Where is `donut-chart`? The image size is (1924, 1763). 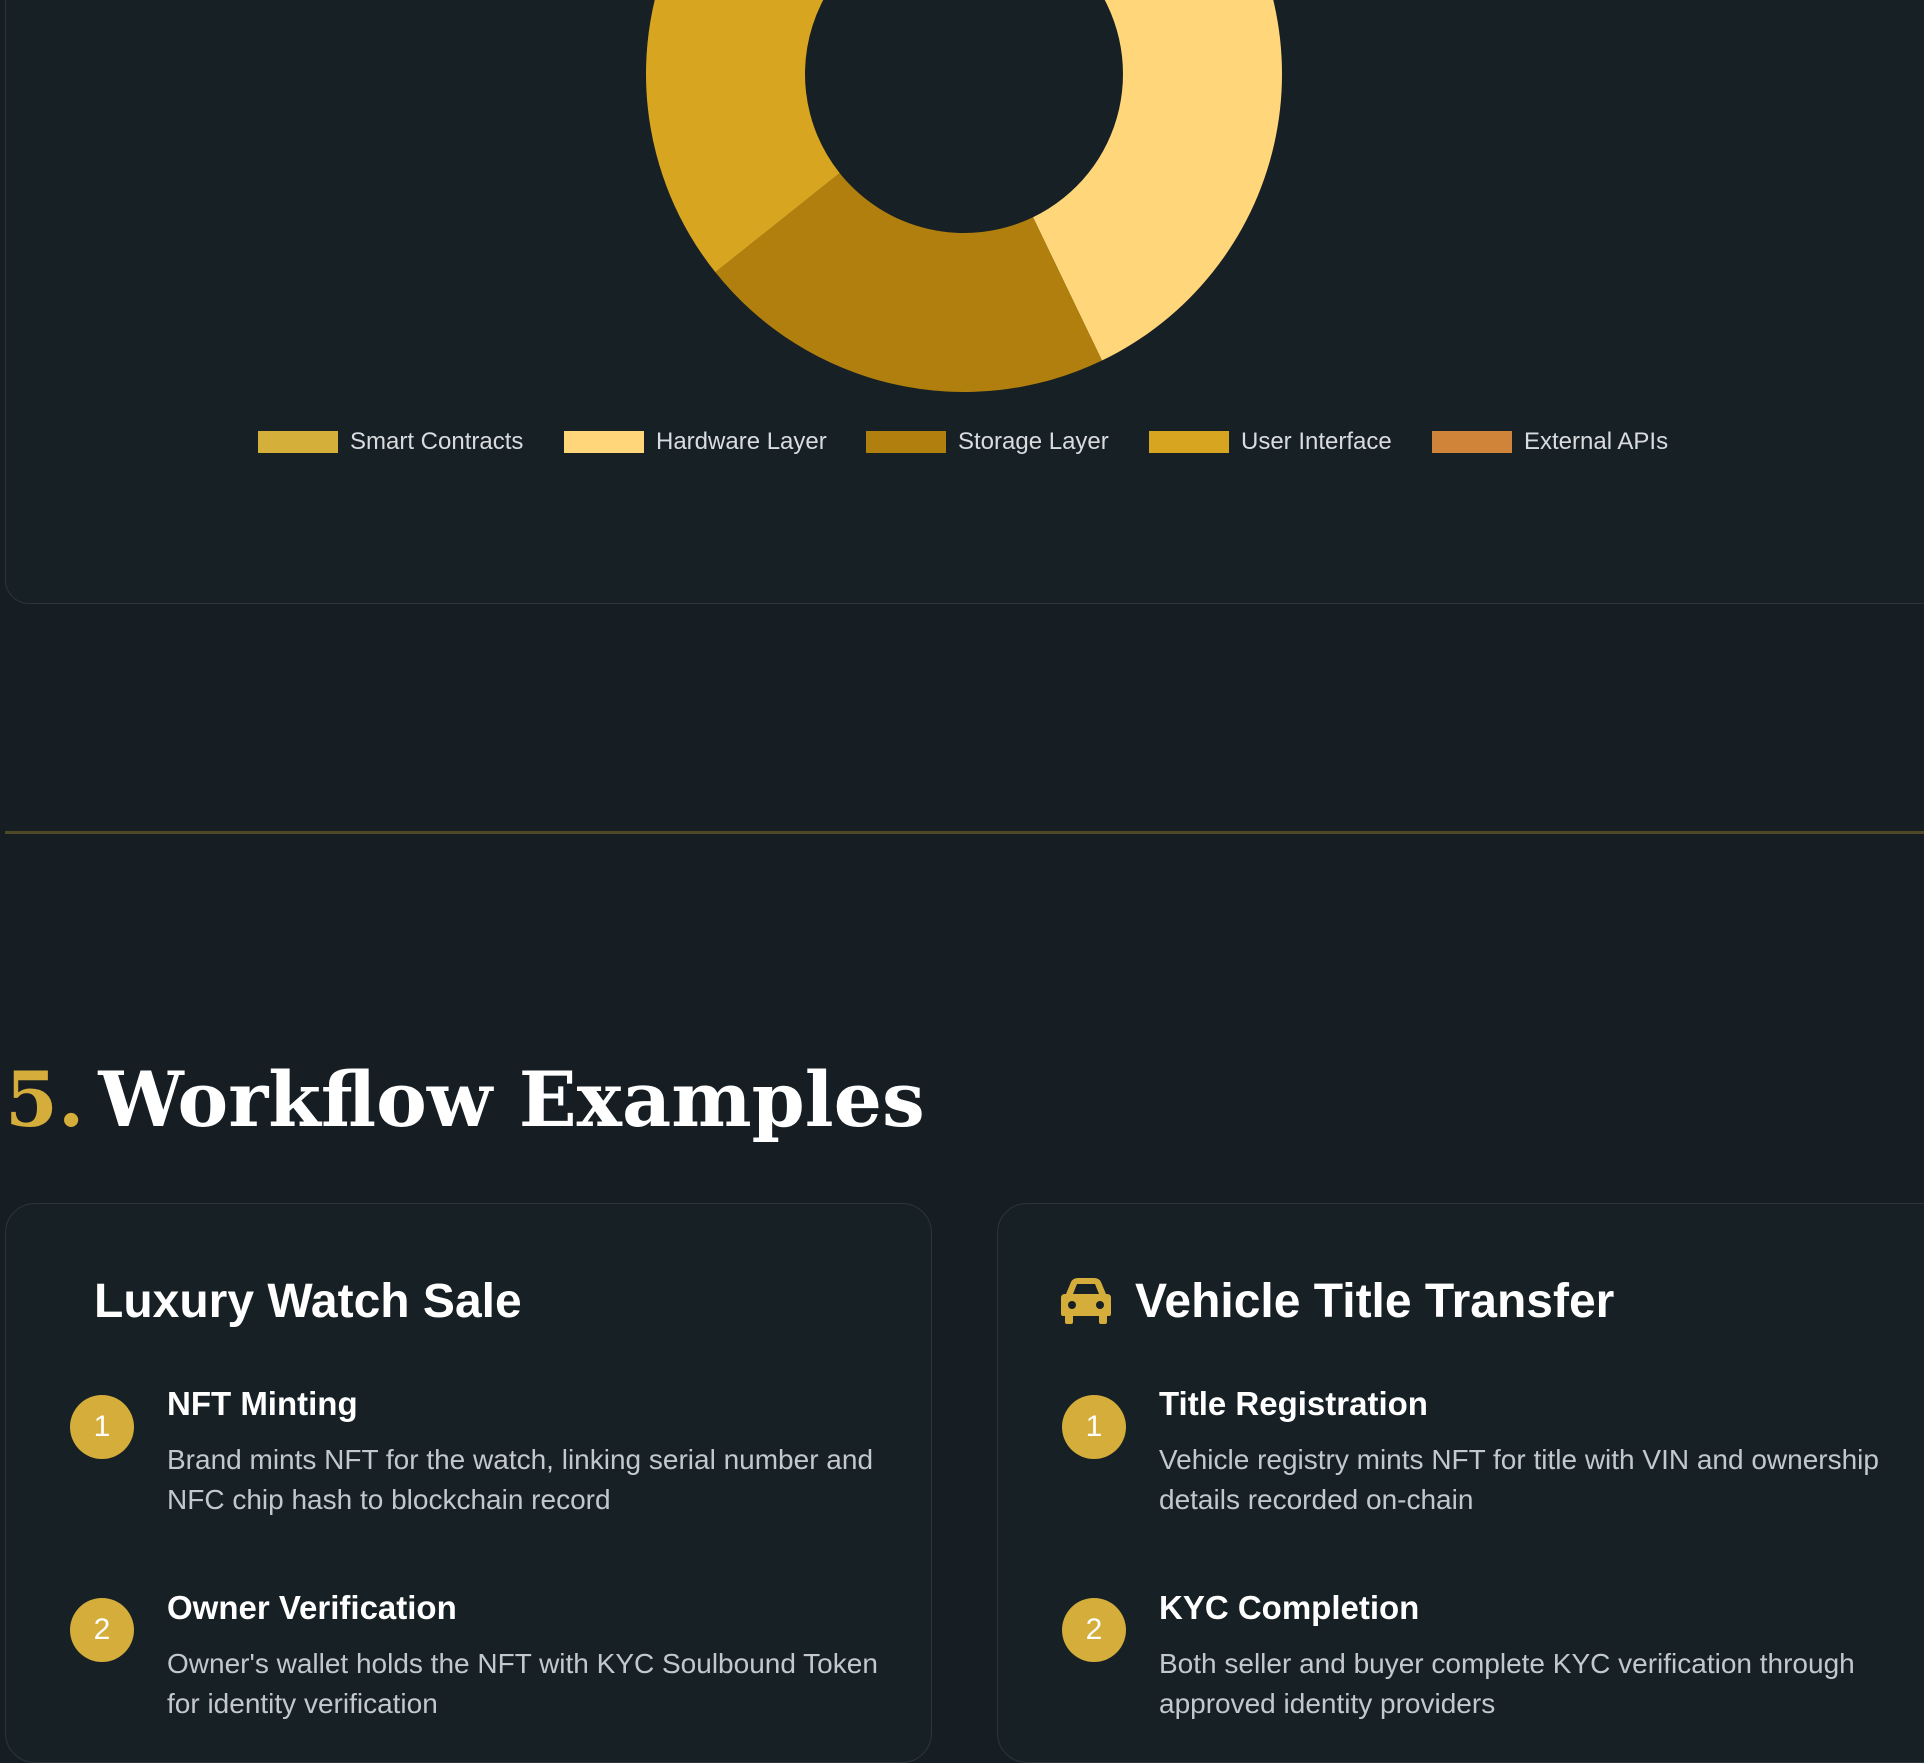
donut-chart is located at coordinates (964, 196).